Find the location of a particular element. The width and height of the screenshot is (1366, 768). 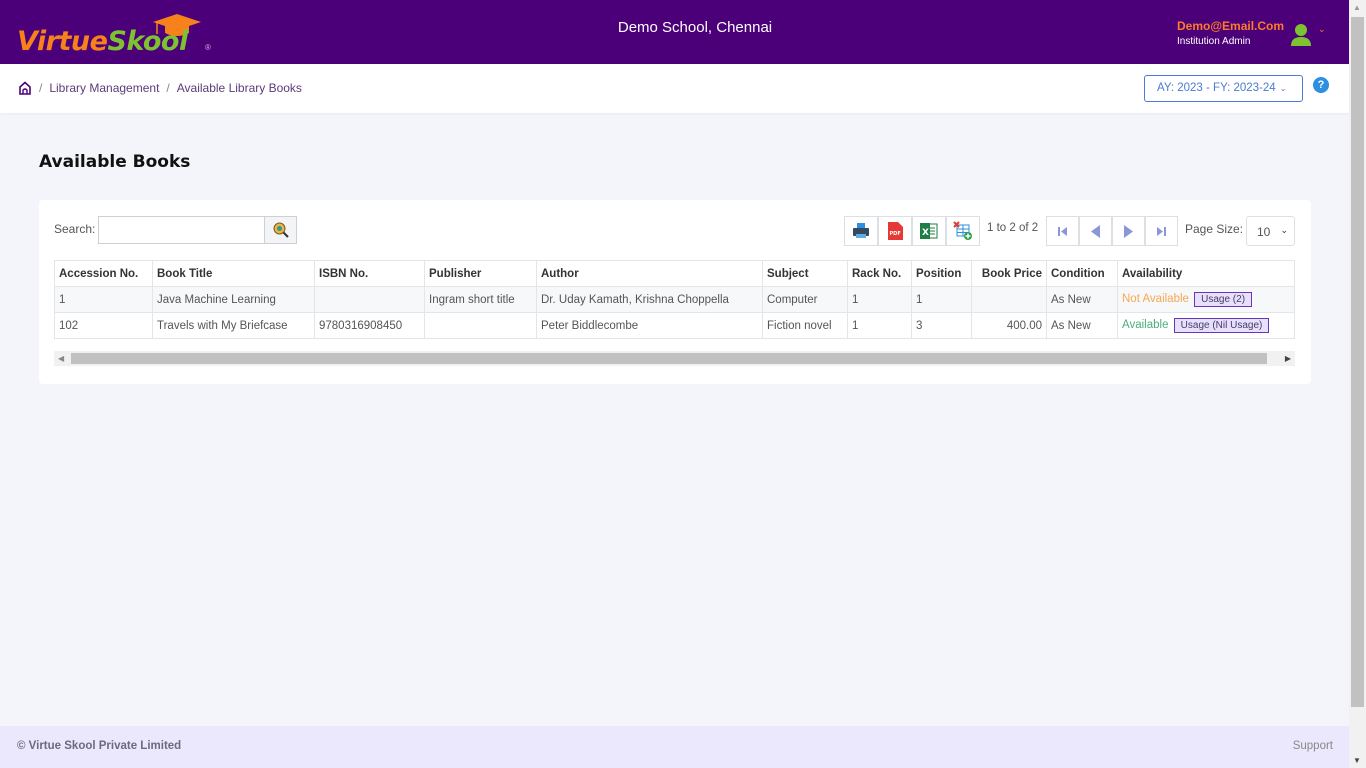

print-button is located at coordinates (861, 231).